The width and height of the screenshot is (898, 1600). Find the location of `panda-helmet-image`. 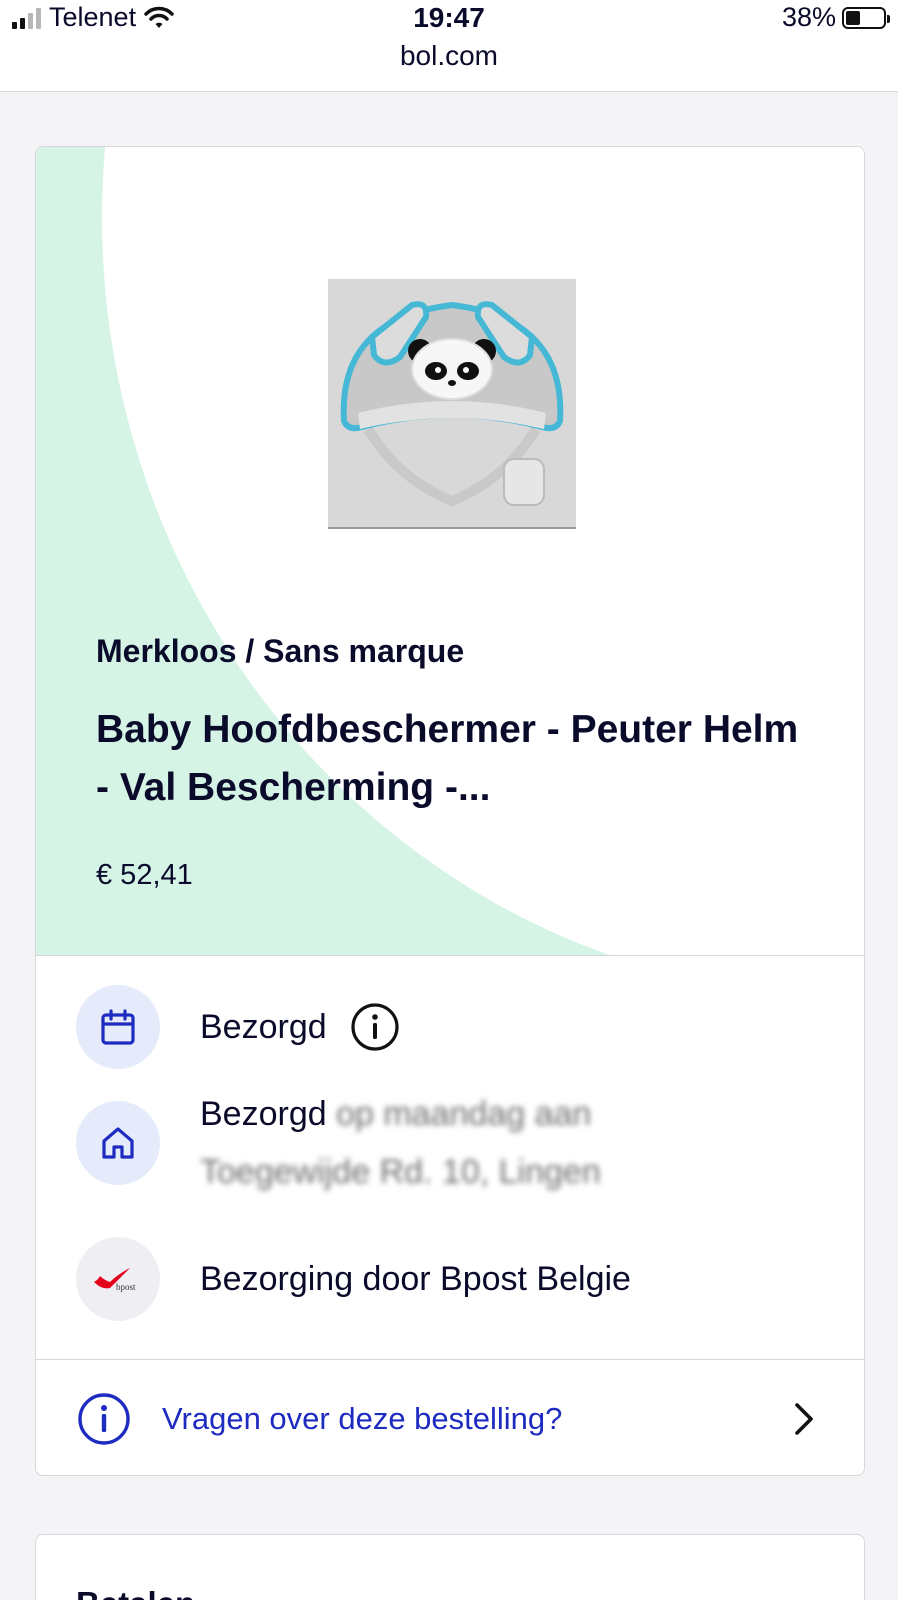

panda-helmet-image is located at coordinates (452, 404).